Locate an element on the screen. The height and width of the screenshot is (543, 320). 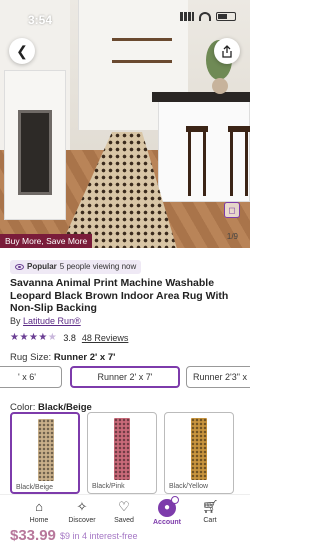
installments-text: $9 in 4 interest-free is located at coordinates (99, 536).